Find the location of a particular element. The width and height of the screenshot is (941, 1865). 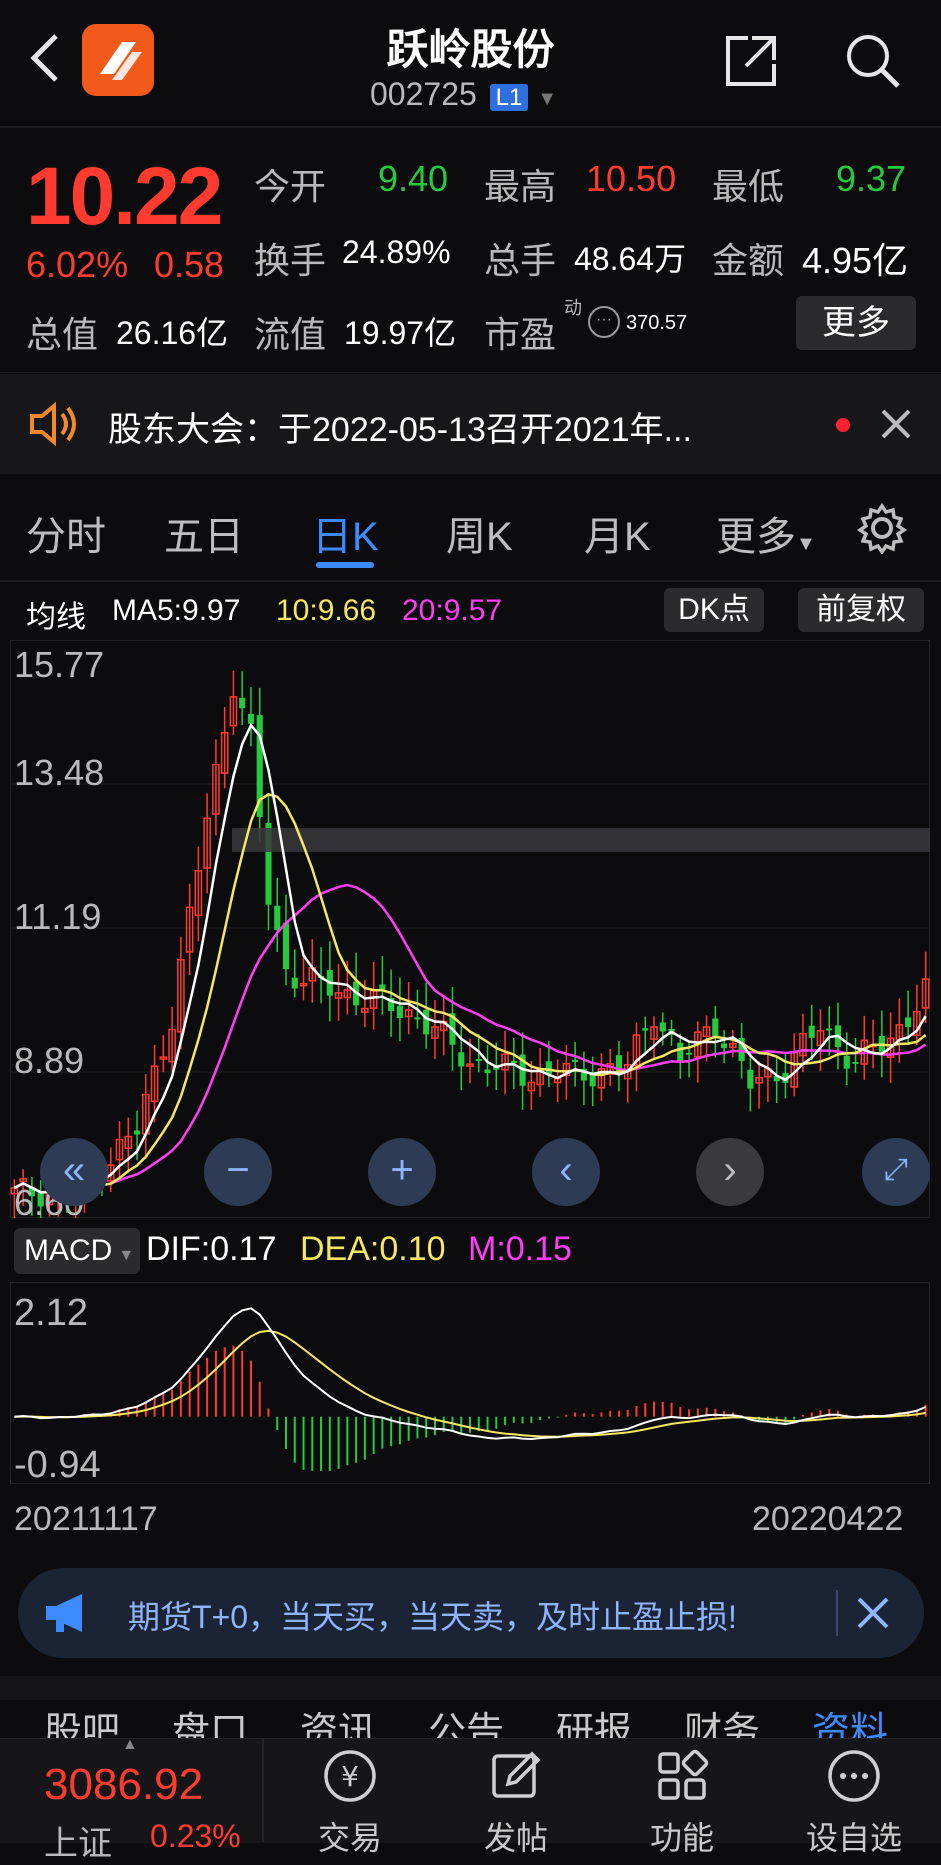

index-change: 0.23% is located at coordinates (195, 1836).